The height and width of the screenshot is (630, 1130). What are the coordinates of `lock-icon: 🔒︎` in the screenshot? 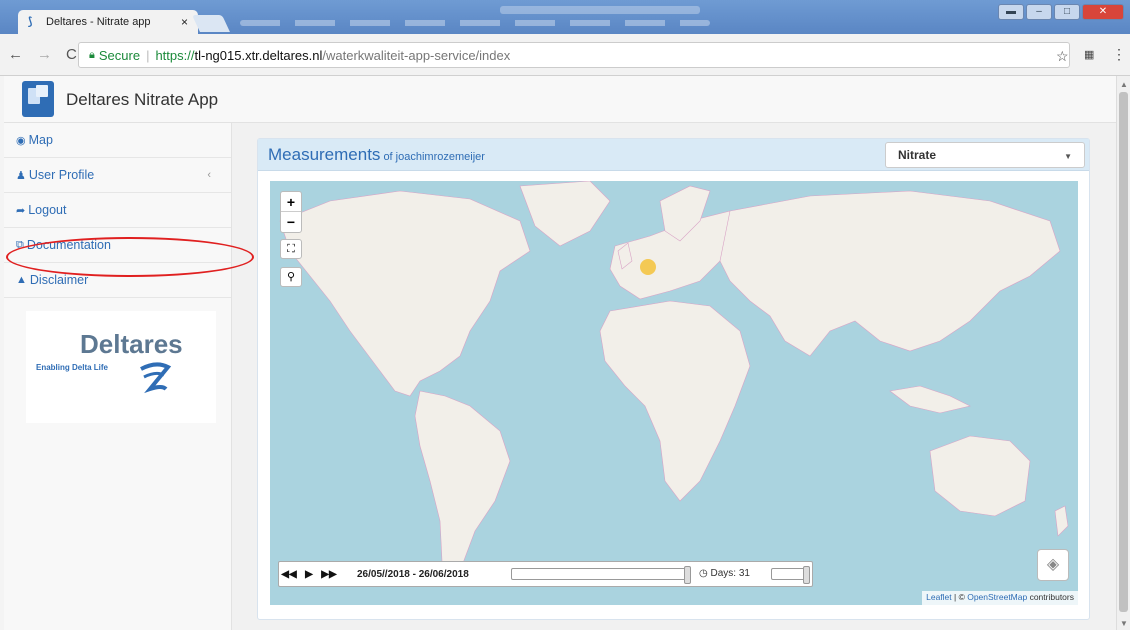 It's located at (92, 54).